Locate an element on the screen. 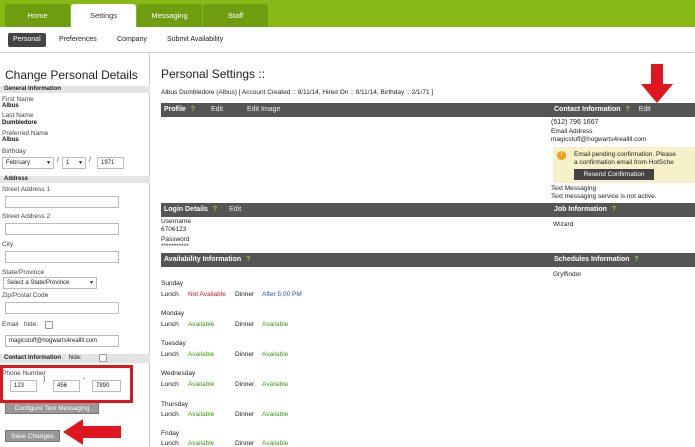 The width and height of the screenshot is (695, 447). schedules-info-header: Schedules Information ? is located at coordinates (623, 260).